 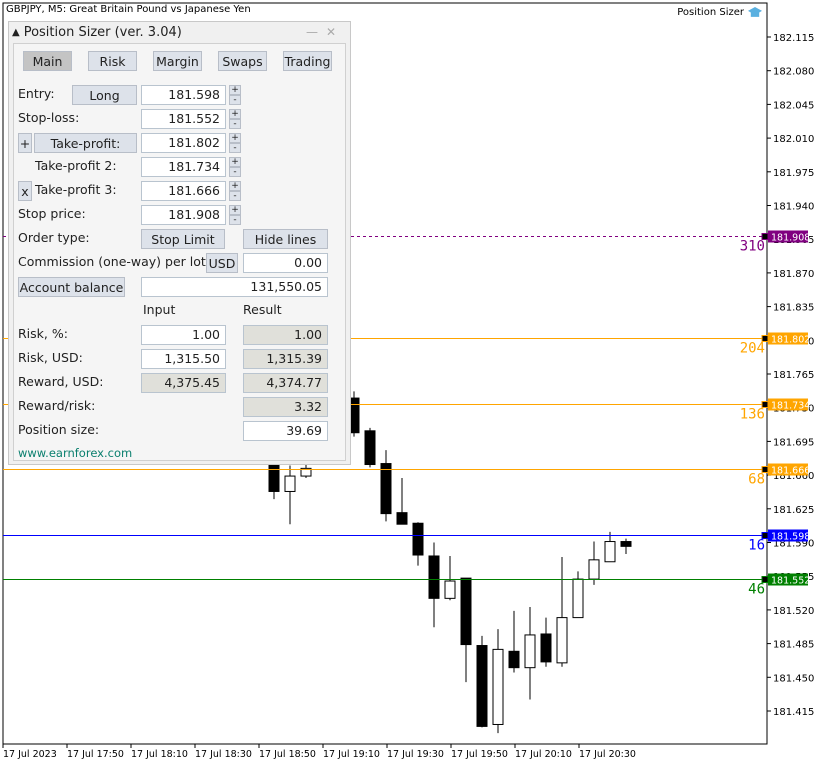 What do you see at coordinates (71, 287) in the screenshot?
I see `account-balance-button: Account balance` at bounding box center [71, 287].